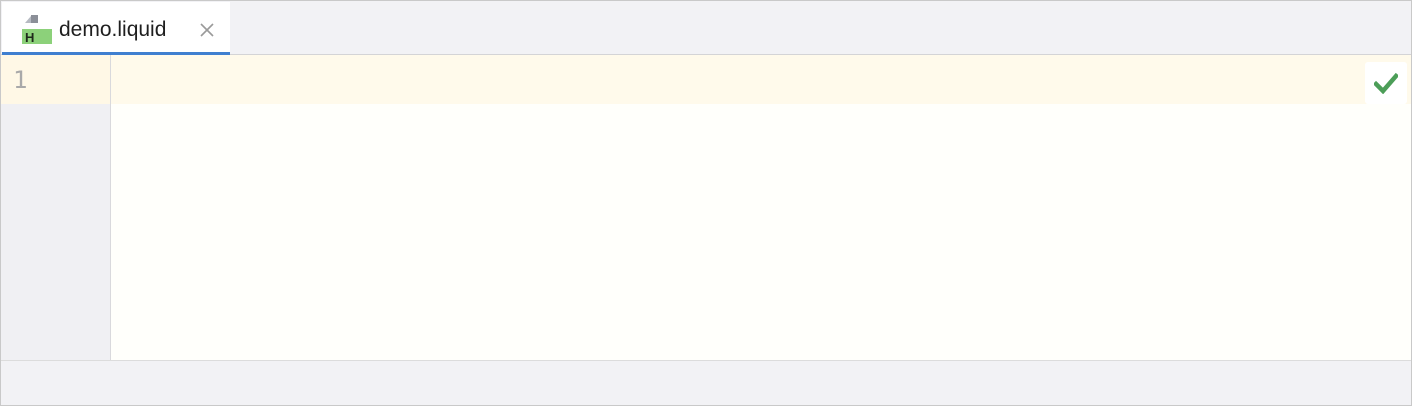  What do you see at coordinates (706, 28) in the screenshot?
I see `editor-tab-bar: H demo.liquid` at bounding box center [706, 28].